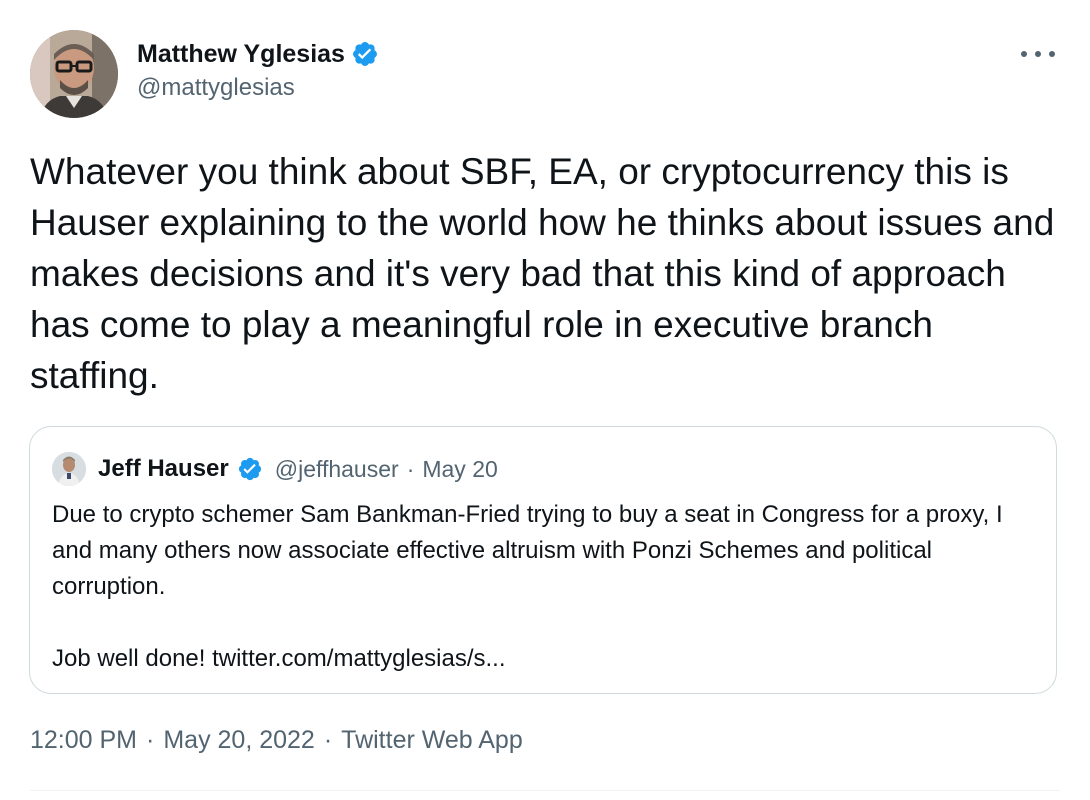  I want to click on divider, so click(545, 790).